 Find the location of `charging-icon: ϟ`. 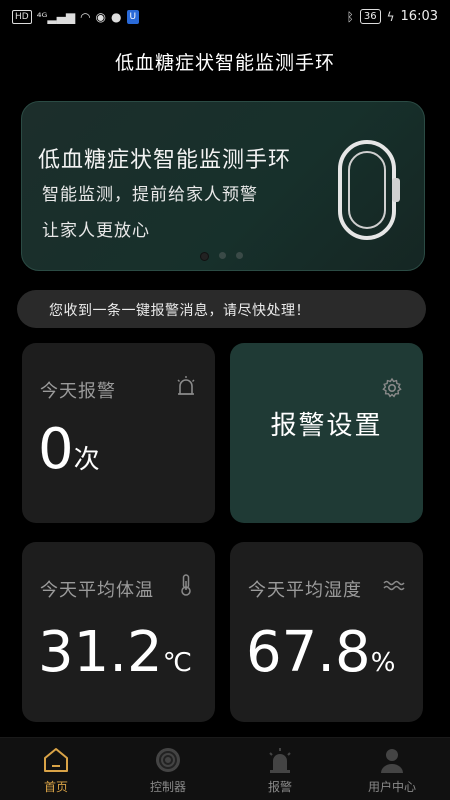

charging-icon: ϟ is located at coordinates (390, 16).